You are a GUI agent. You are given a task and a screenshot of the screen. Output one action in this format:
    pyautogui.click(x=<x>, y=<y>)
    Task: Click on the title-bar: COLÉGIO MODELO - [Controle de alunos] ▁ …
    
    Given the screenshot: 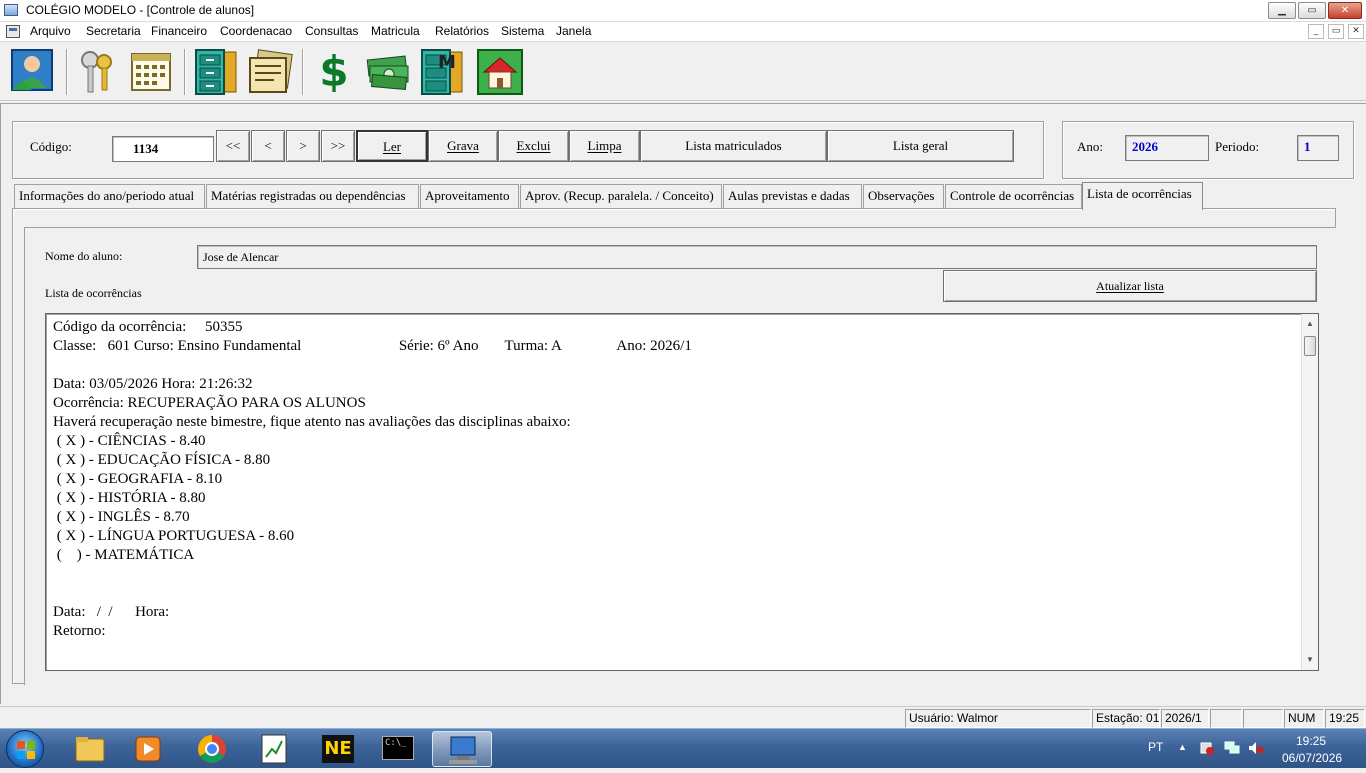 What is the action you would take?
    pyautogui.click(x=683, y=11)
    